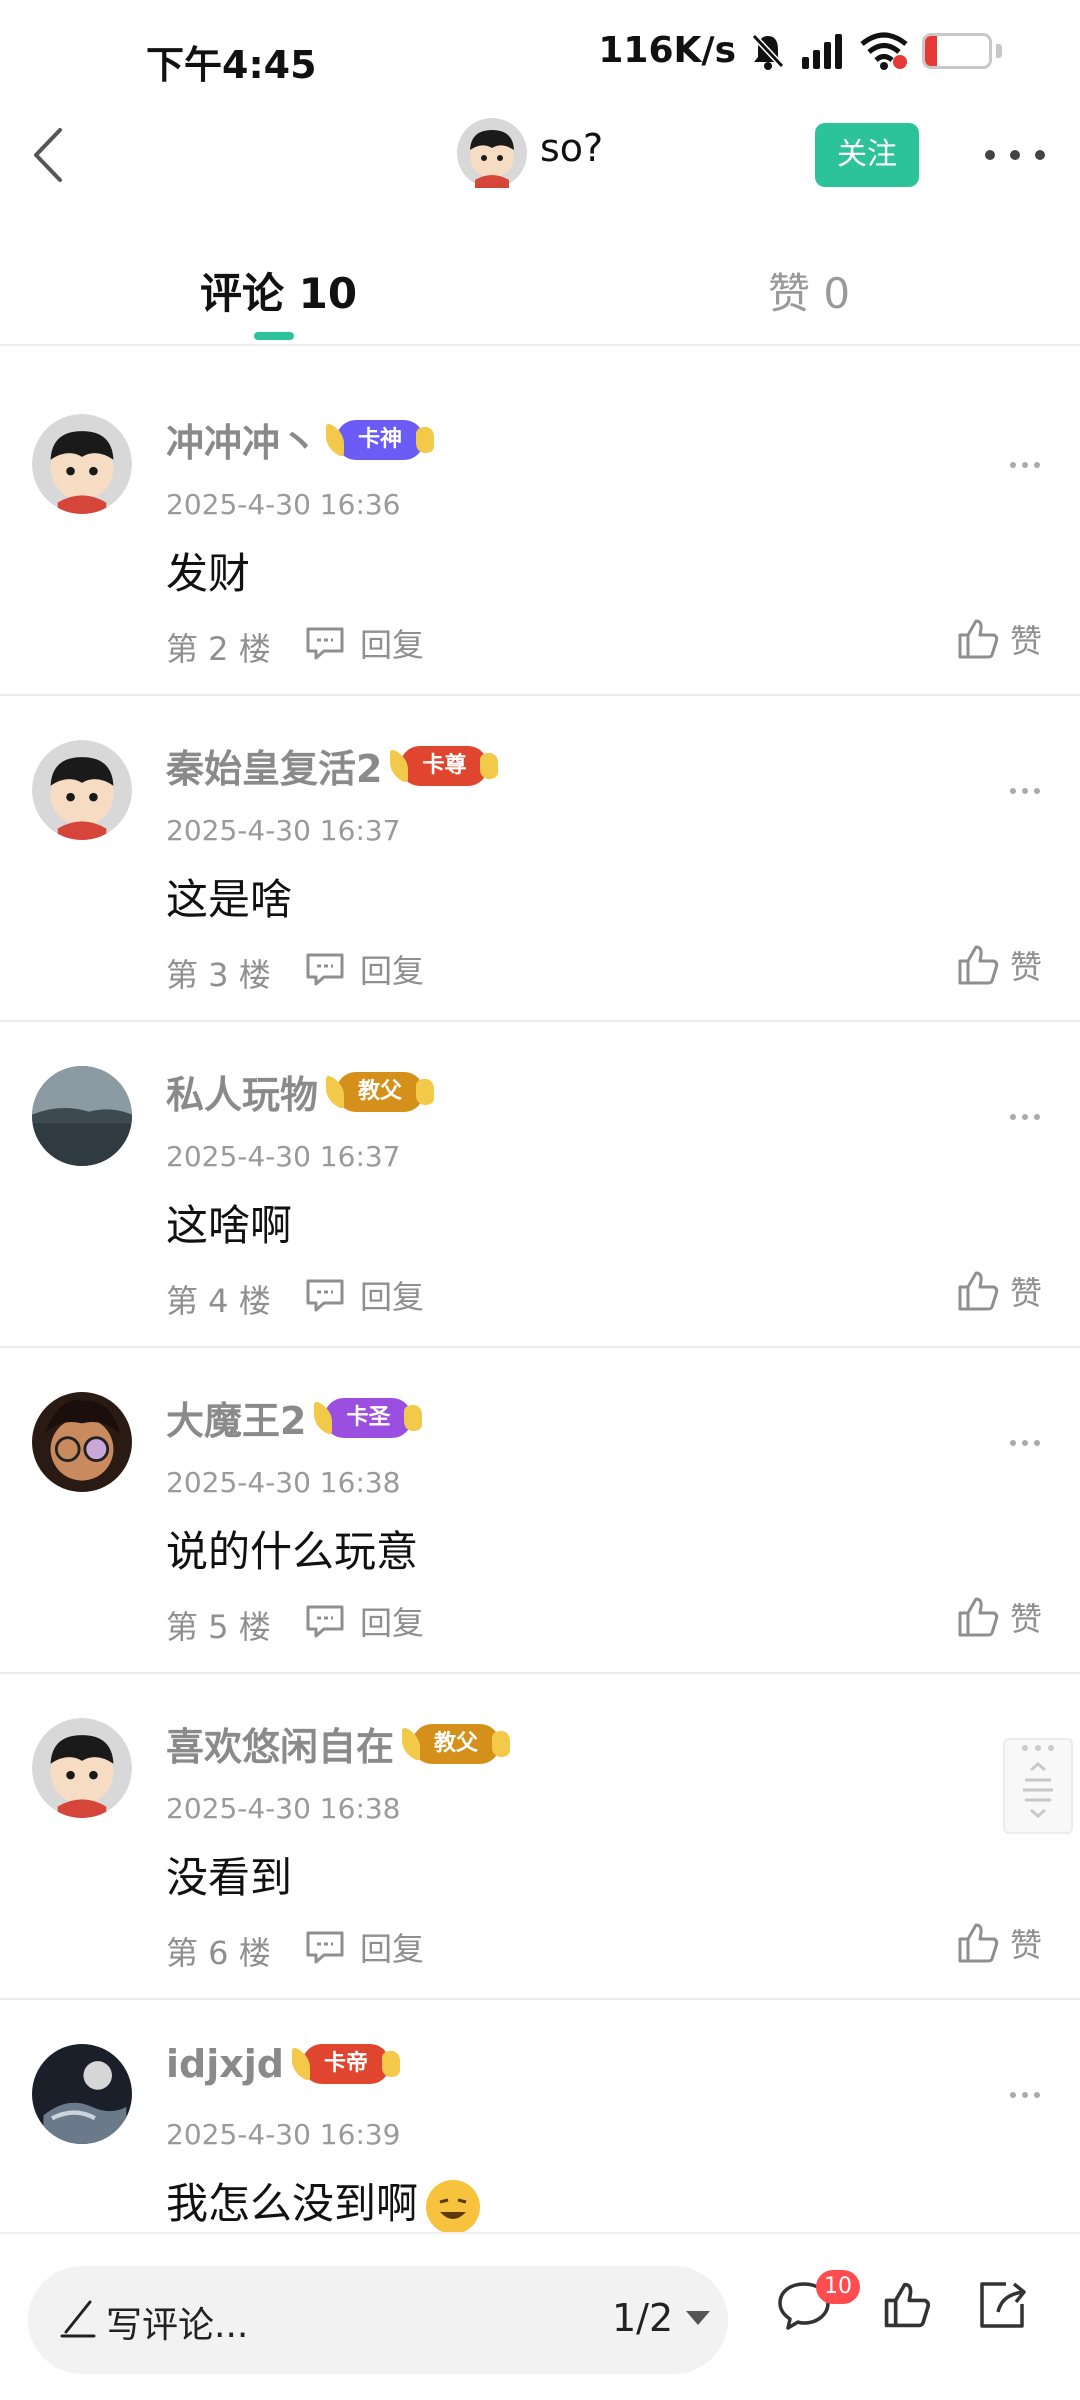 This screenshot has height=2400, width=1080. Describe the element at coordinates (540, 1837) in the screenshot. I see `comment-item: 喜欢悠闲自在 教父 2025-4-30 16:38 没看到 第 6 楼 回复 赞` at that location.